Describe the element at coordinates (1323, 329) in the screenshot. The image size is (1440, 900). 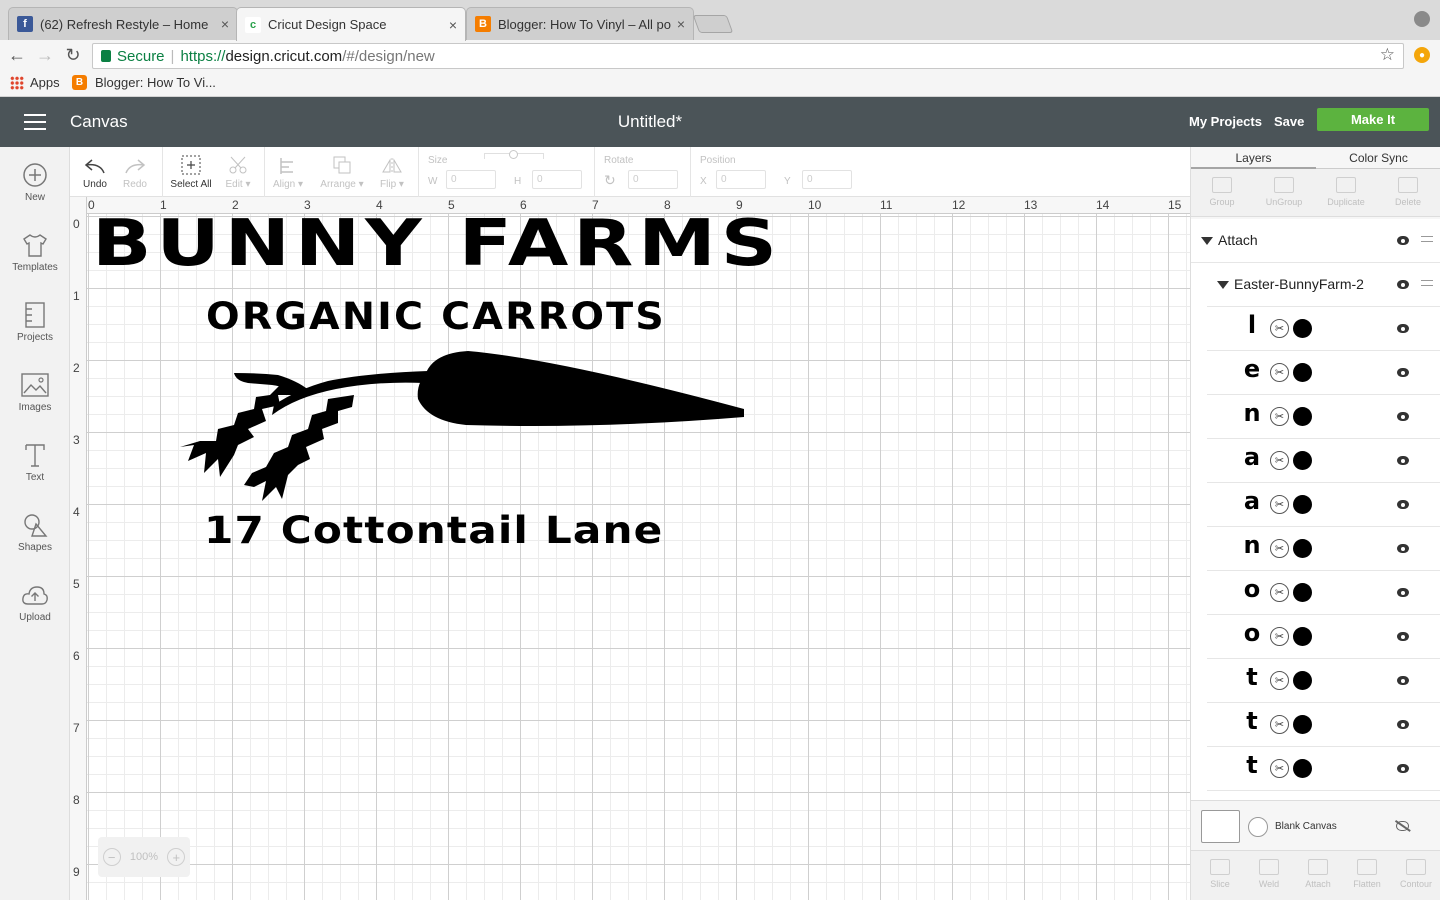
I see `layer-item: l ✂` at that location.